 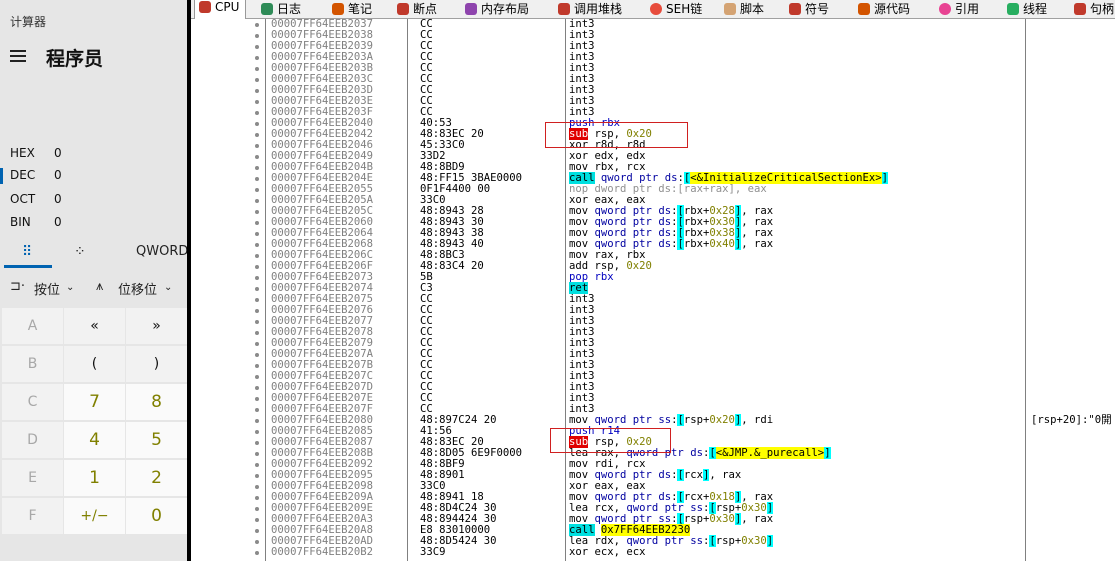 I want to click on tab-memory-map: 内存布局, so click(x=497, y=9).